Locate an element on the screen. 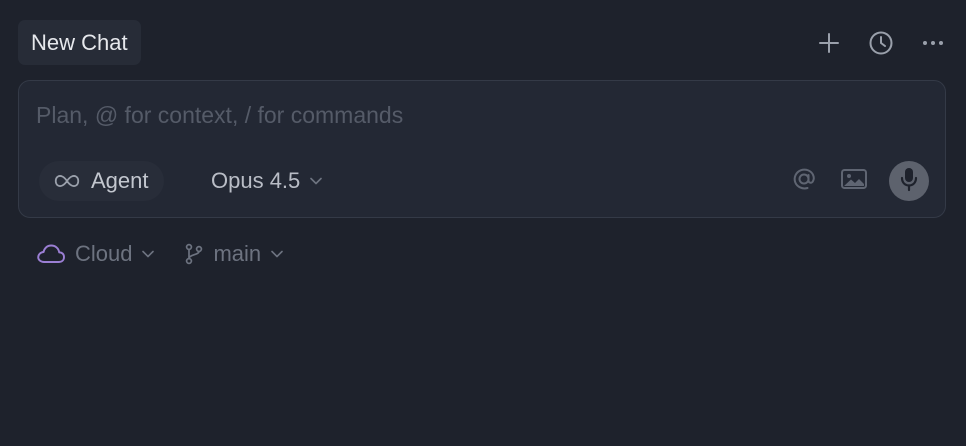  attach-image-button is located at coordinates (854, 181).